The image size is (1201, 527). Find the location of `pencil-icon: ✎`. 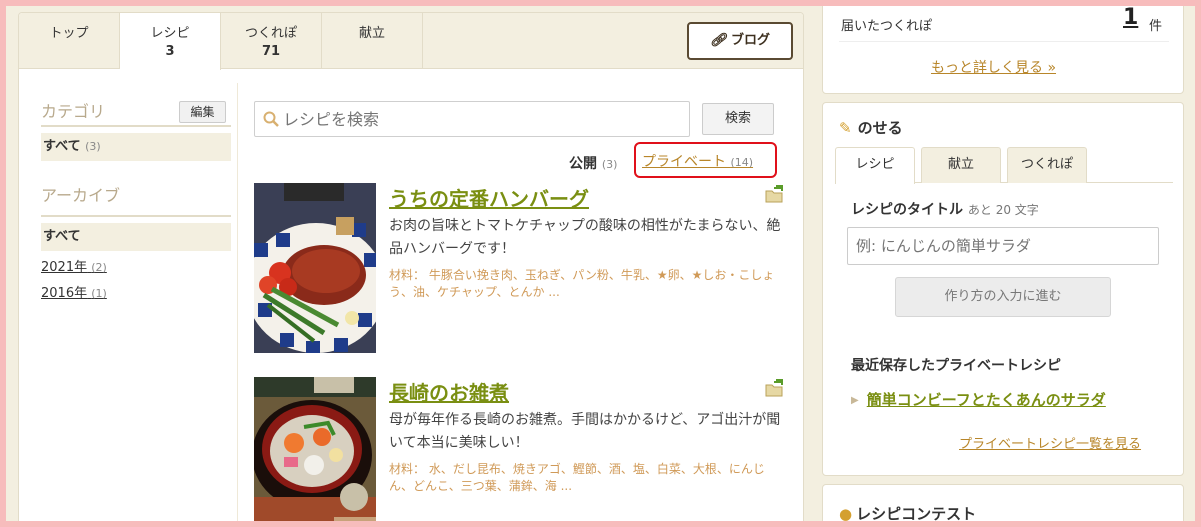

pencil-icon: ✎ is located at coordinates (845, 128).